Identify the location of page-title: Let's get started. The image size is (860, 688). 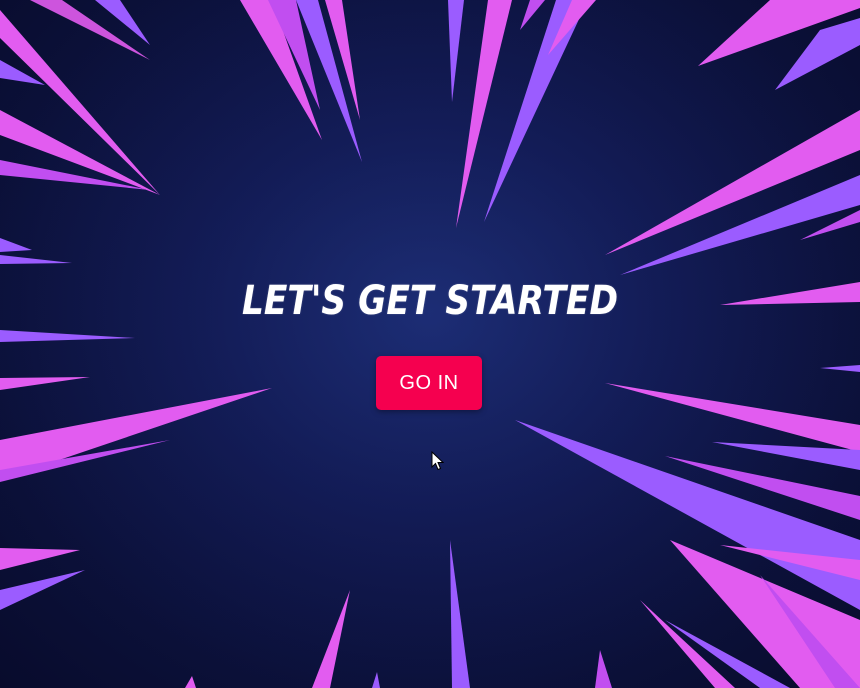
(430, 301).